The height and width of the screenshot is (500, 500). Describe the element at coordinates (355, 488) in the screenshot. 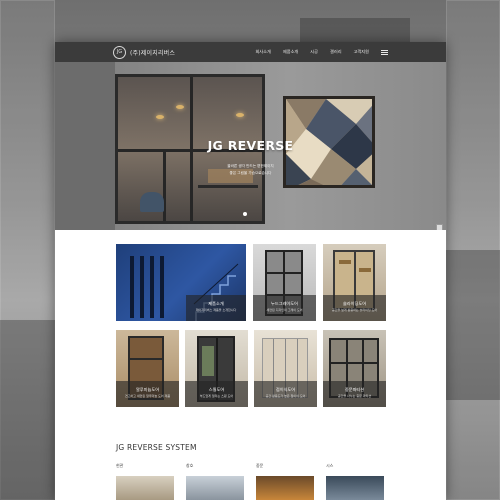

I see `system-image-system` at that location.